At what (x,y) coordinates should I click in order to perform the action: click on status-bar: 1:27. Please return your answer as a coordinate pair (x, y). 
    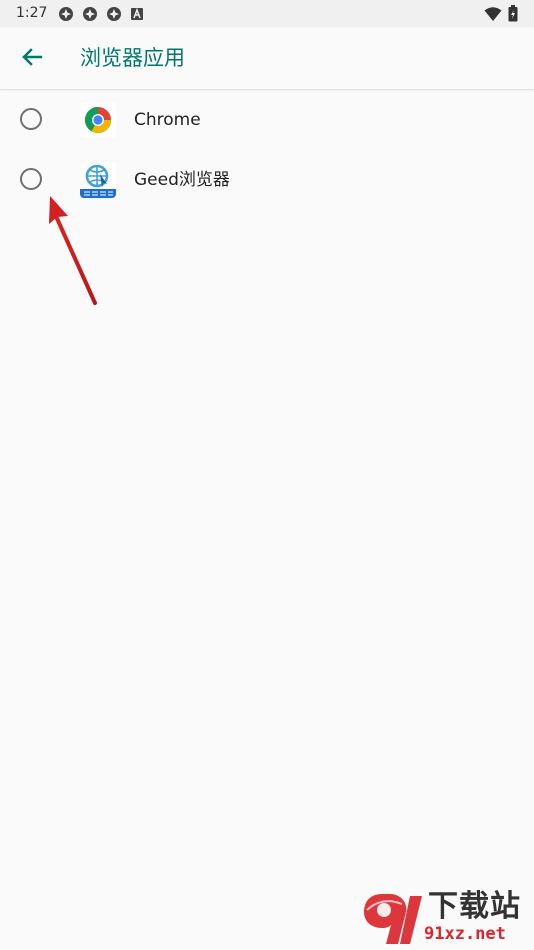
    Looking at the image, I should click on (267, 13).